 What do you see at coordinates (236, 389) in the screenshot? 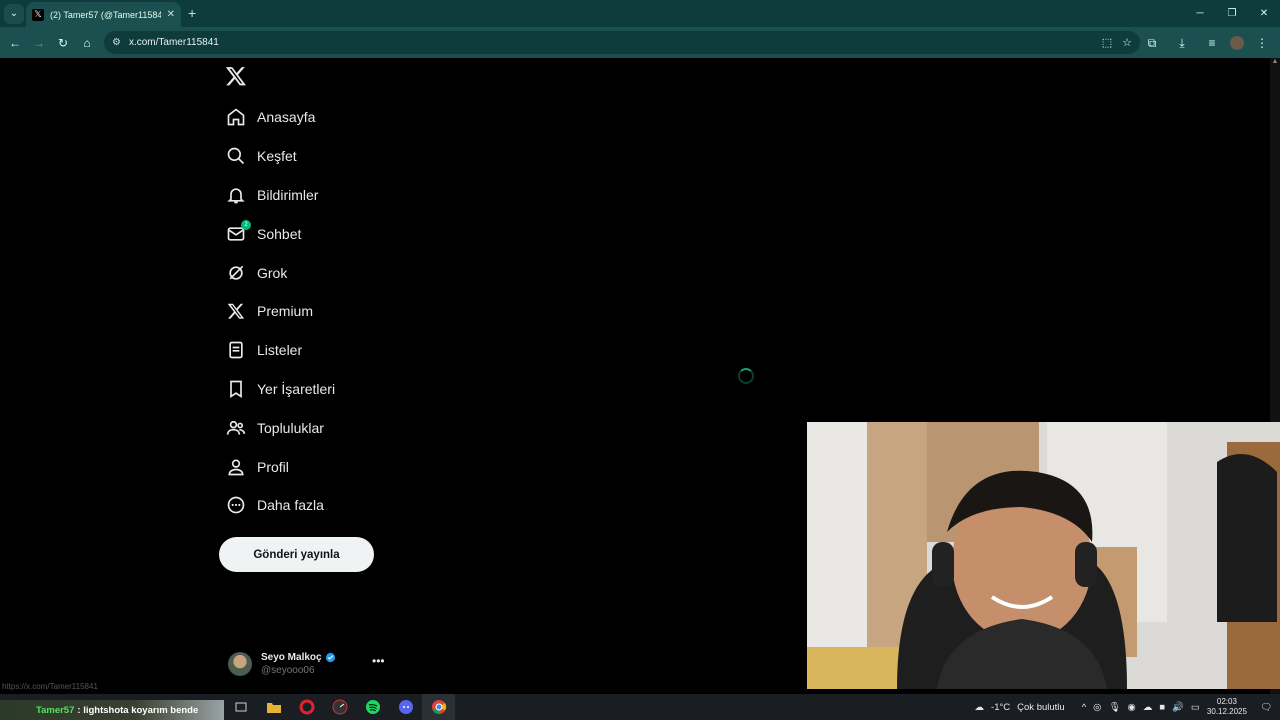
I see `bookmark-icon` at bounding box center [236, 389].